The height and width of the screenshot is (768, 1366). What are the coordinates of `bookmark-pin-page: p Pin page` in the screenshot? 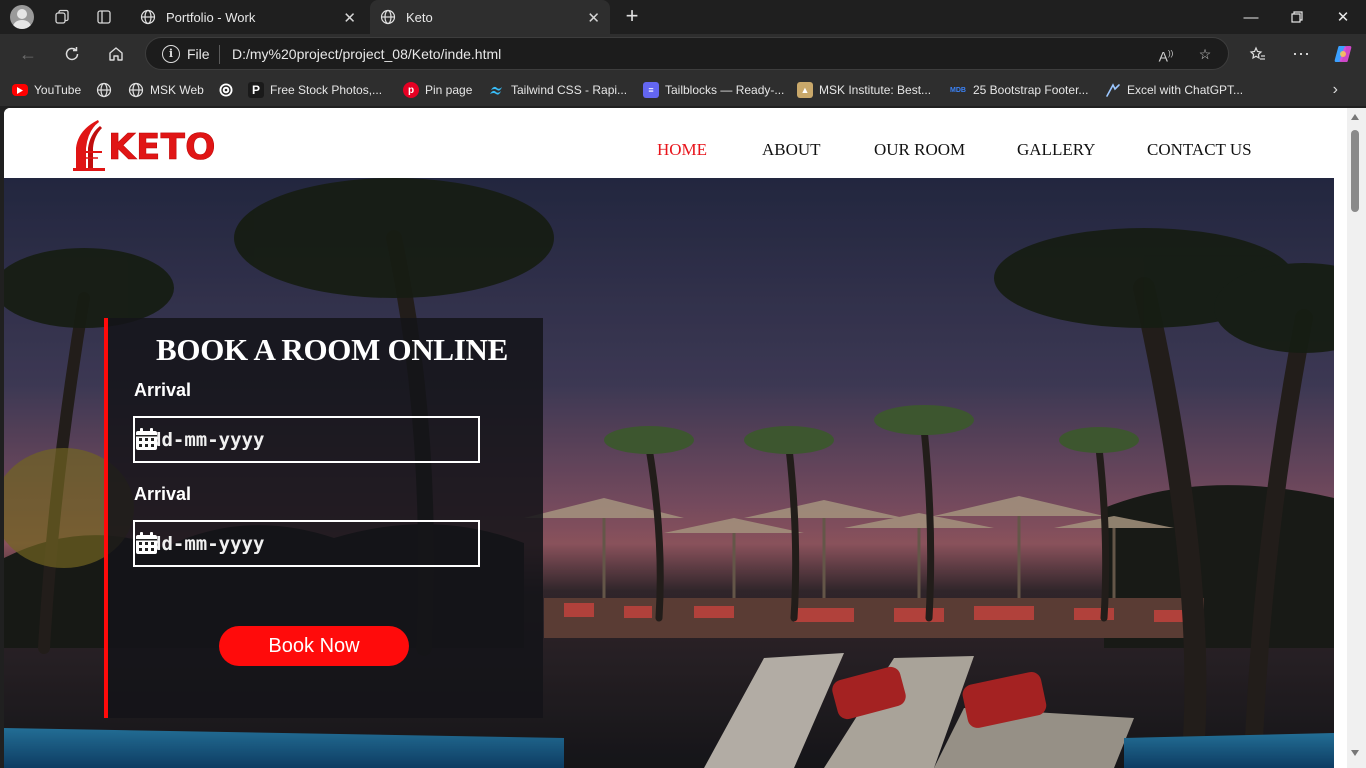 It's located at (437, 90).